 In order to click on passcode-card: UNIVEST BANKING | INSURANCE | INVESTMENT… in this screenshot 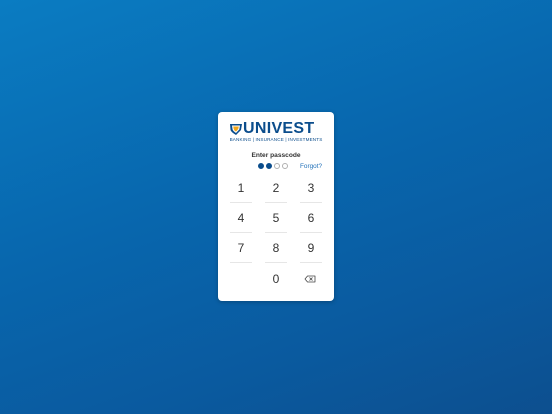, I will do `click(276, 206)`.